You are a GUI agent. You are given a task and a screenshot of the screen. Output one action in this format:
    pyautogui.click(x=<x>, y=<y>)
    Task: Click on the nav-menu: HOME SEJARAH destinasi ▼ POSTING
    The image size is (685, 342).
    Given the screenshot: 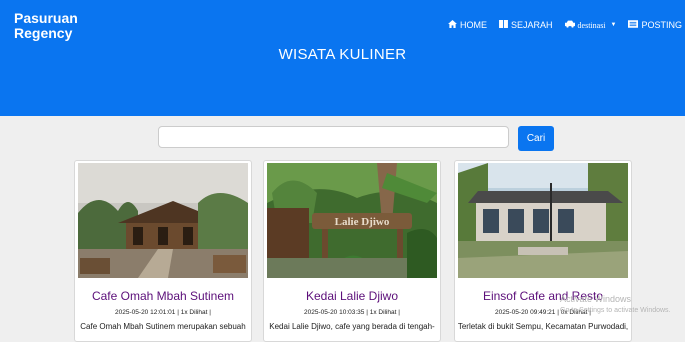 What is the action you would take?
    pyautogui.click(x=565, y=25)
    